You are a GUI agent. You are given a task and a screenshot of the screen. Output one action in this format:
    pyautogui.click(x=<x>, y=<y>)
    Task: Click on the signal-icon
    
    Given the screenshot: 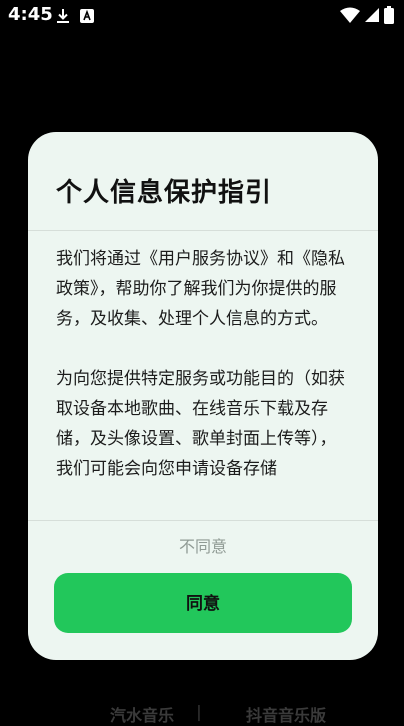 What is the action you would take?
    pyautogui.click(x=372, y=15)
    